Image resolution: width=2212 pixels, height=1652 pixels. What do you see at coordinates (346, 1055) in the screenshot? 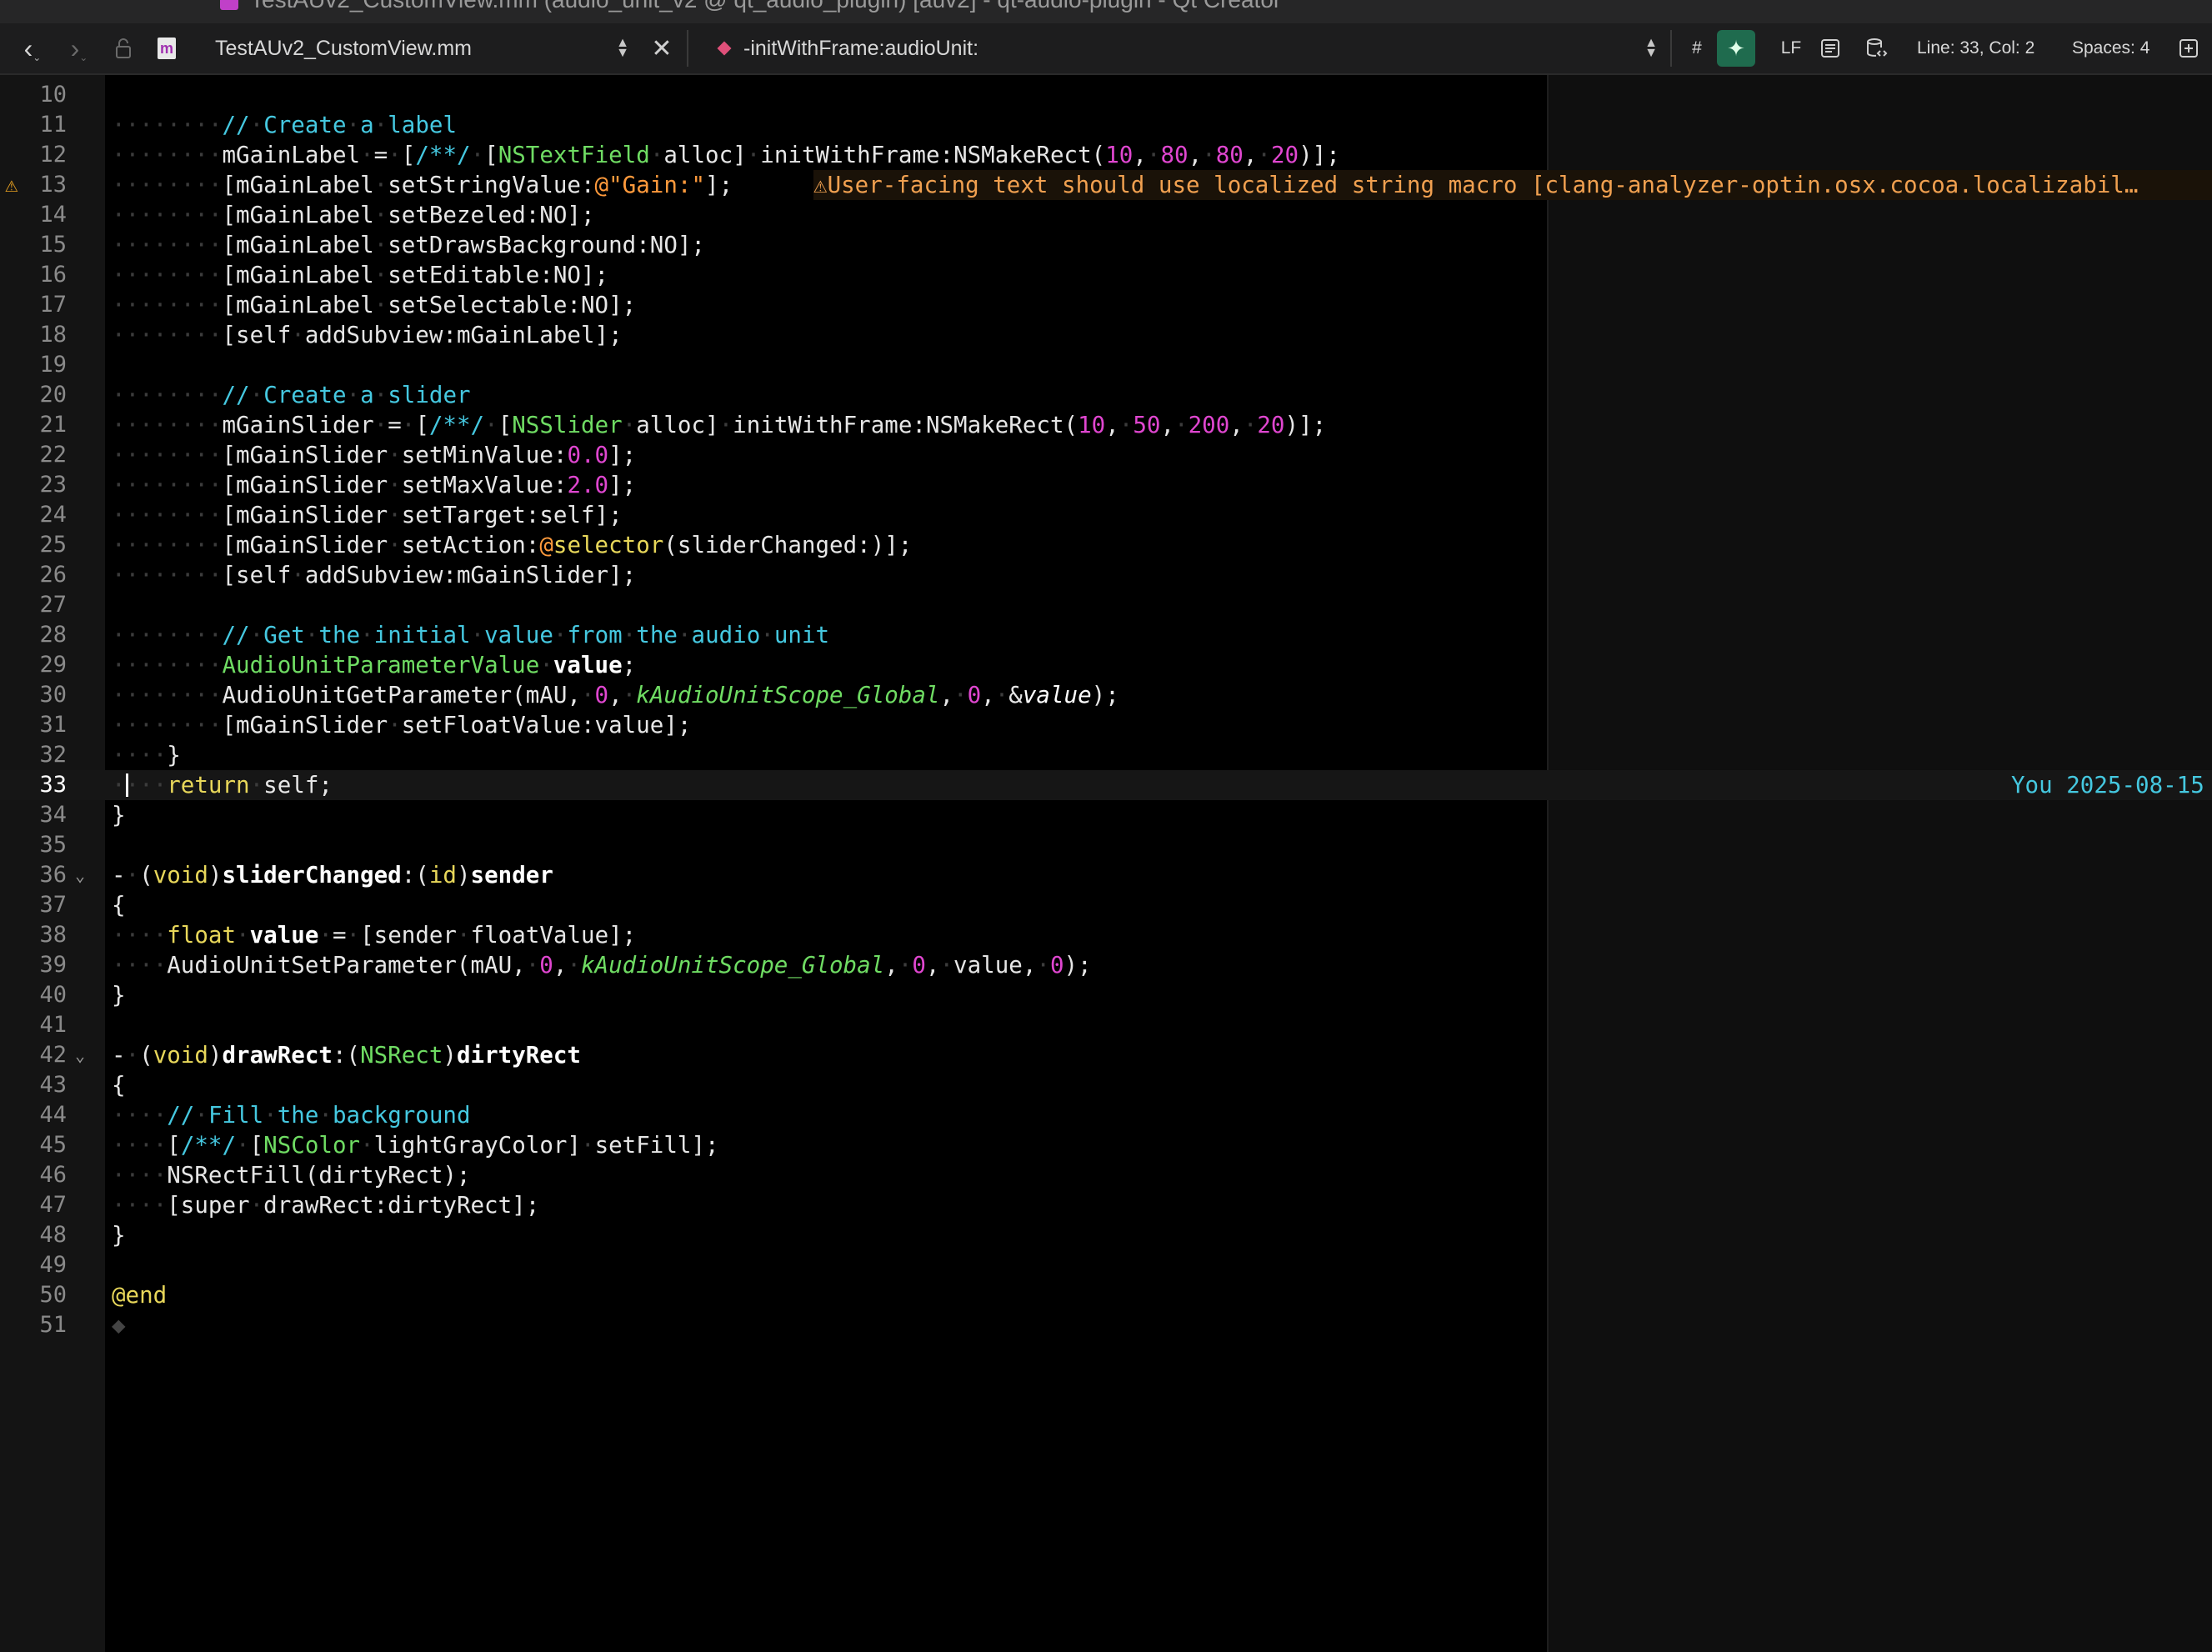
I see `code-text: -·(void)drawRect:(NSRect)dirtyRect` at bounding box center [346, 1055].